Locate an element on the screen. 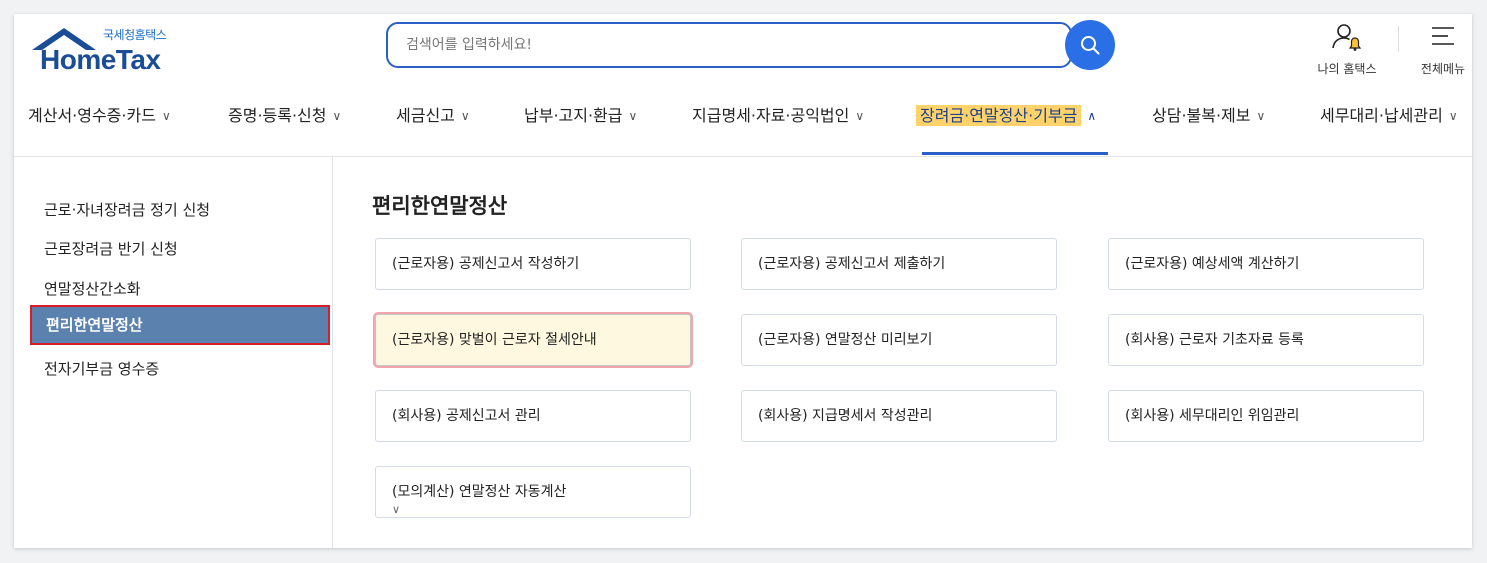  nav-item-certificates: 증명·등록·신청 ∨ is located at coordinates (284, 116).